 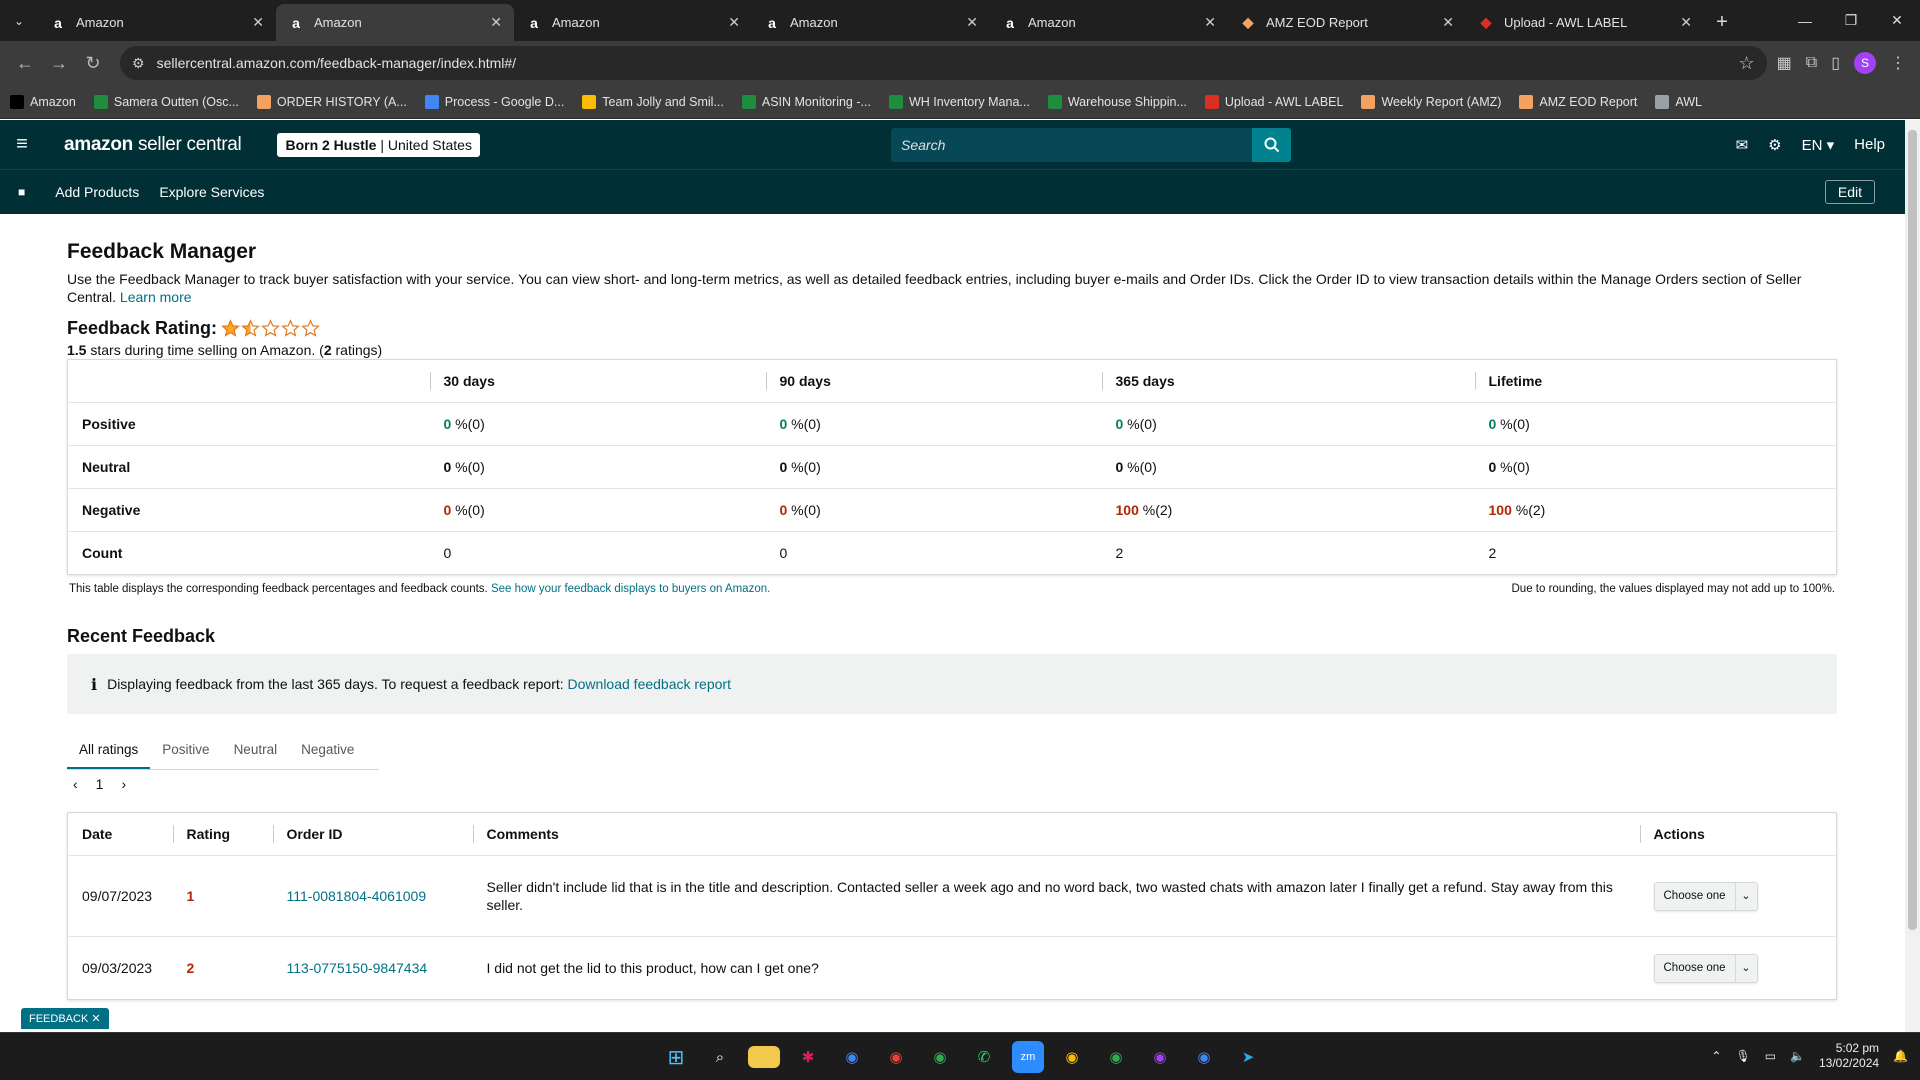 I want to click on language-selector: EN ▾, so click(x=1818, y=145).